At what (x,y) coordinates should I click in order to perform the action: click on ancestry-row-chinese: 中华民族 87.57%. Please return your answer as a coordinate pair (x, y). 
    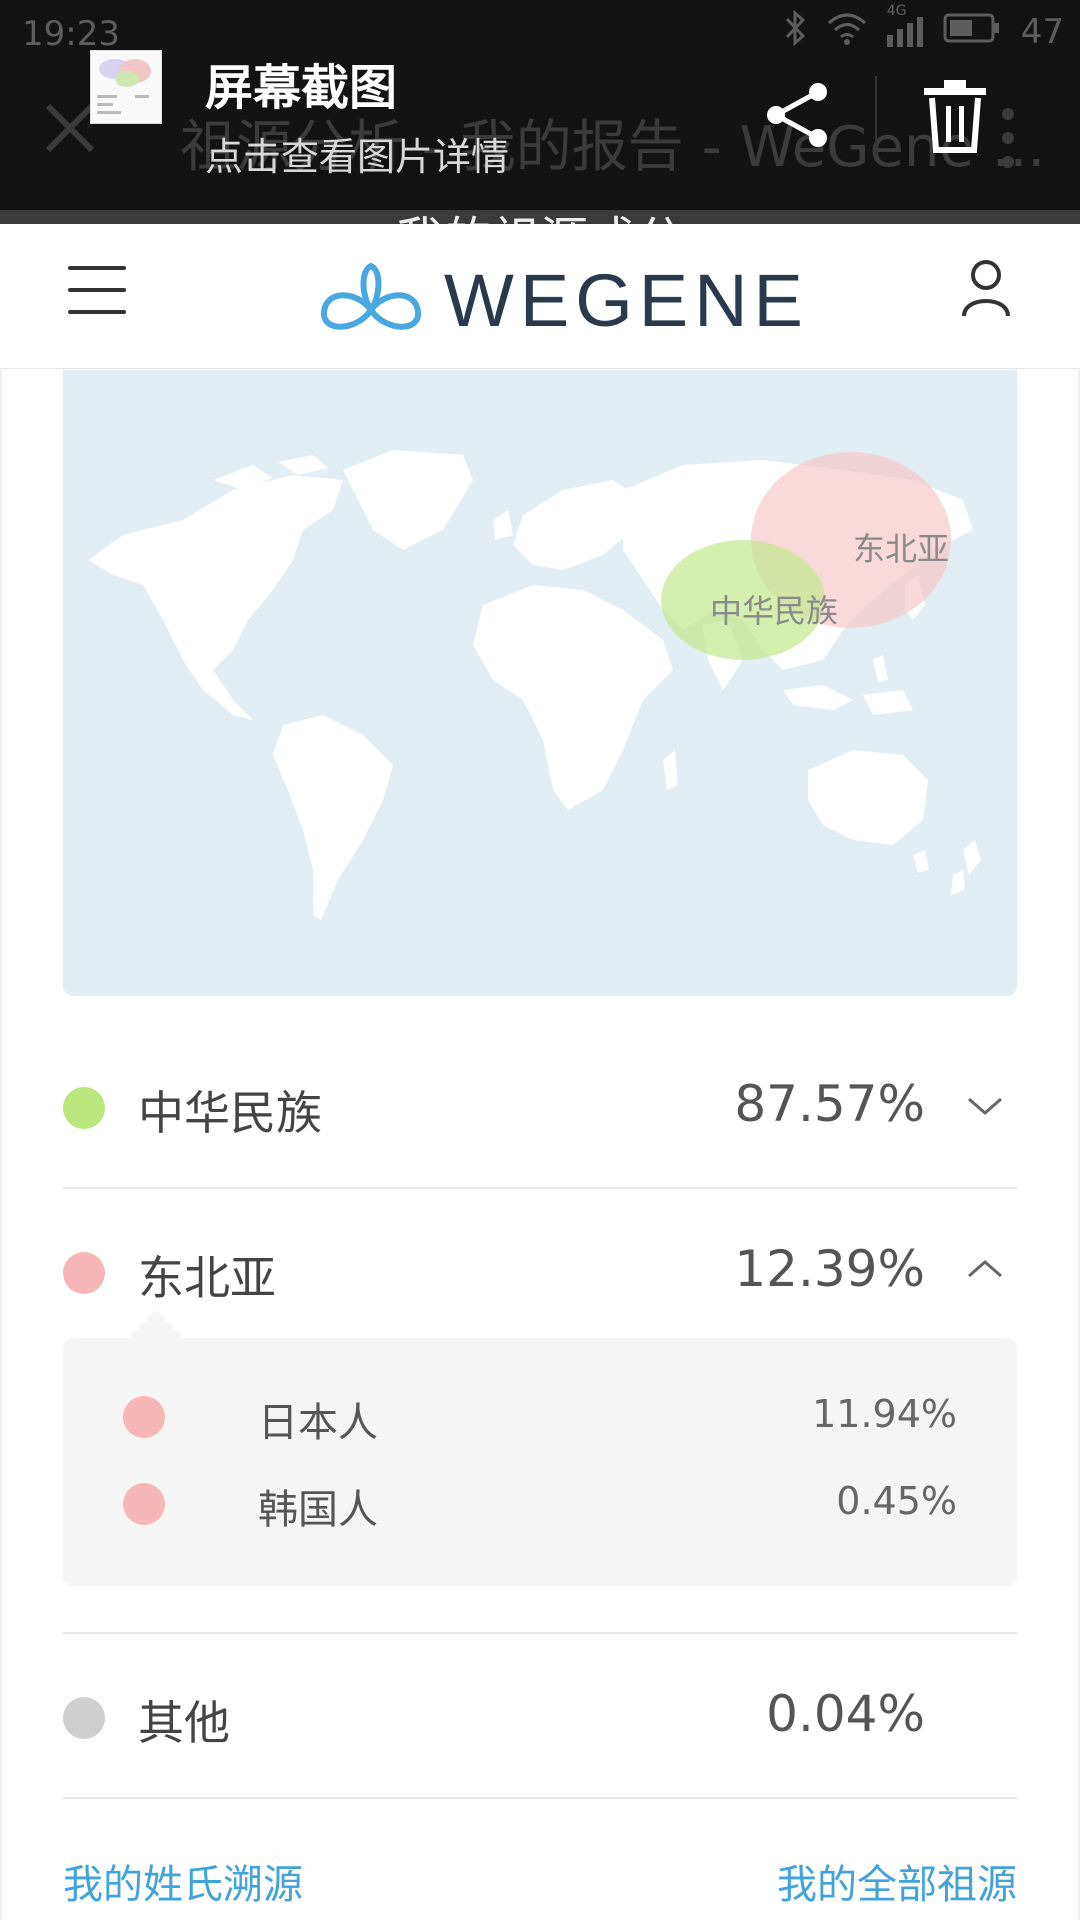
    Looking at the image, I should click on (540, 1105).